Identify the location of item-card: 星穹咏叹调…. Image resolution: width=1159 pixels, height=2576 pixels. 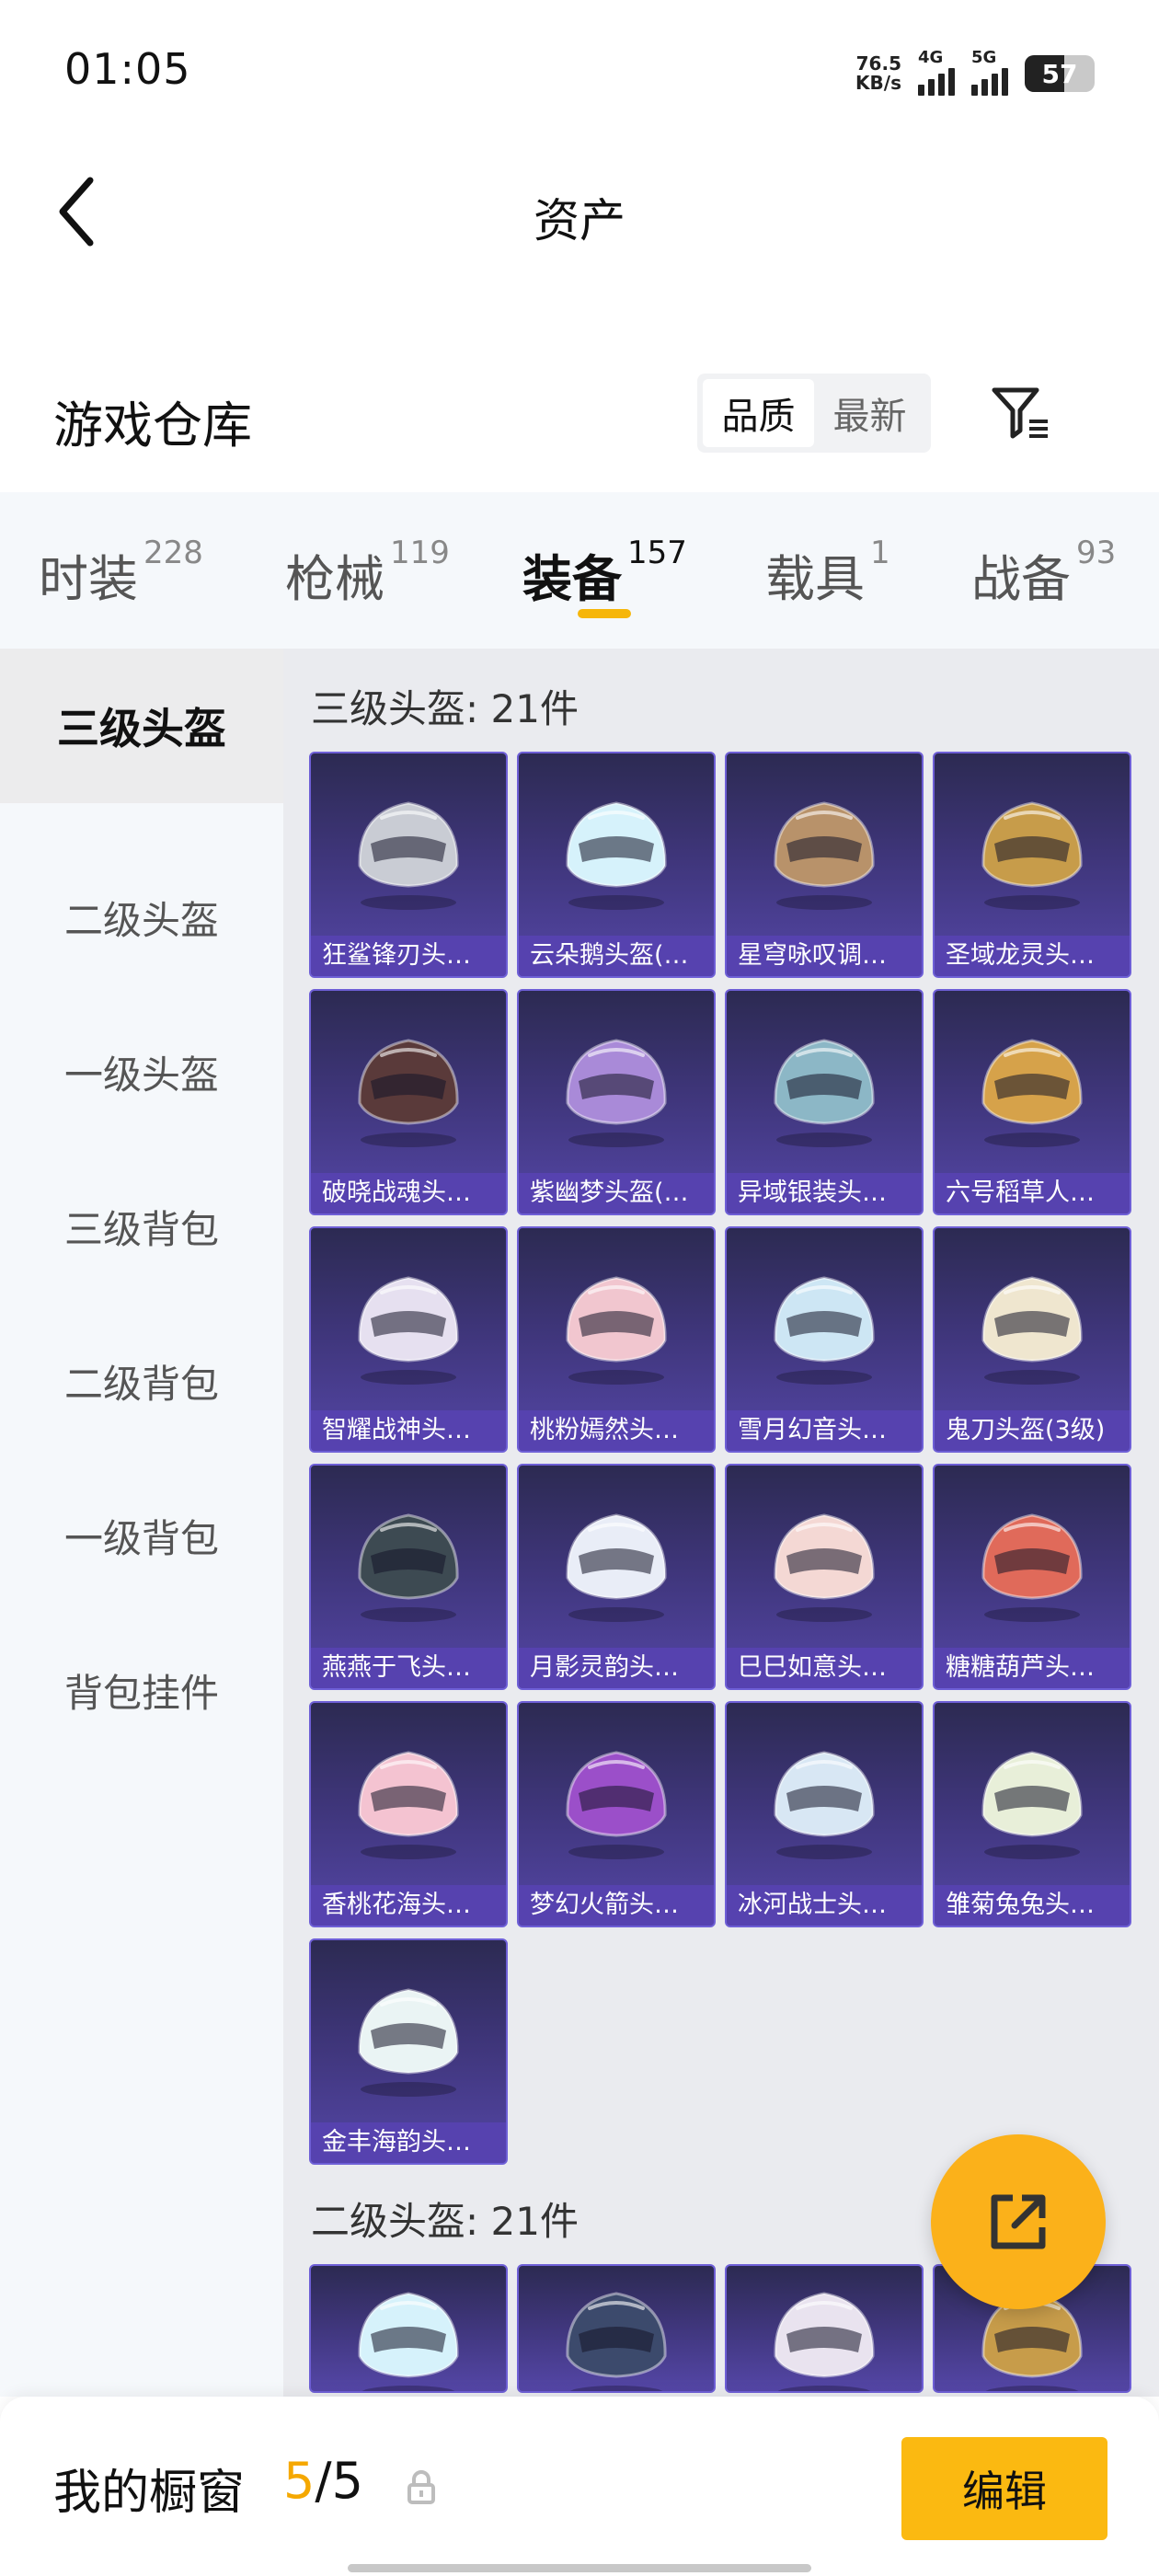
(824, 865).